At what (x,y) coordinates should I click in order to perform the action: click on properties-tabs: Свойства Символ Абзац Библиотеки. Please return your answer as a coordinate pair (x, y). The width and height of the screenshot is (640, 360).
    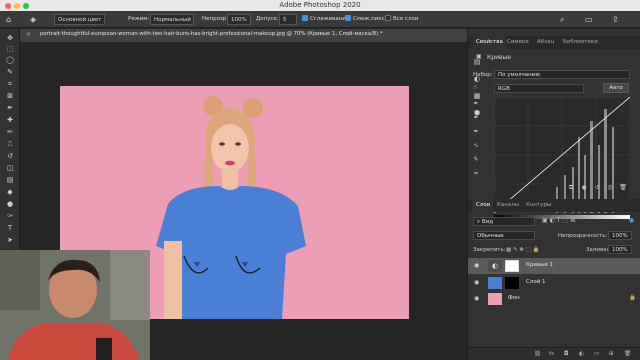
    Looking at the image, I should click on (554, 42).